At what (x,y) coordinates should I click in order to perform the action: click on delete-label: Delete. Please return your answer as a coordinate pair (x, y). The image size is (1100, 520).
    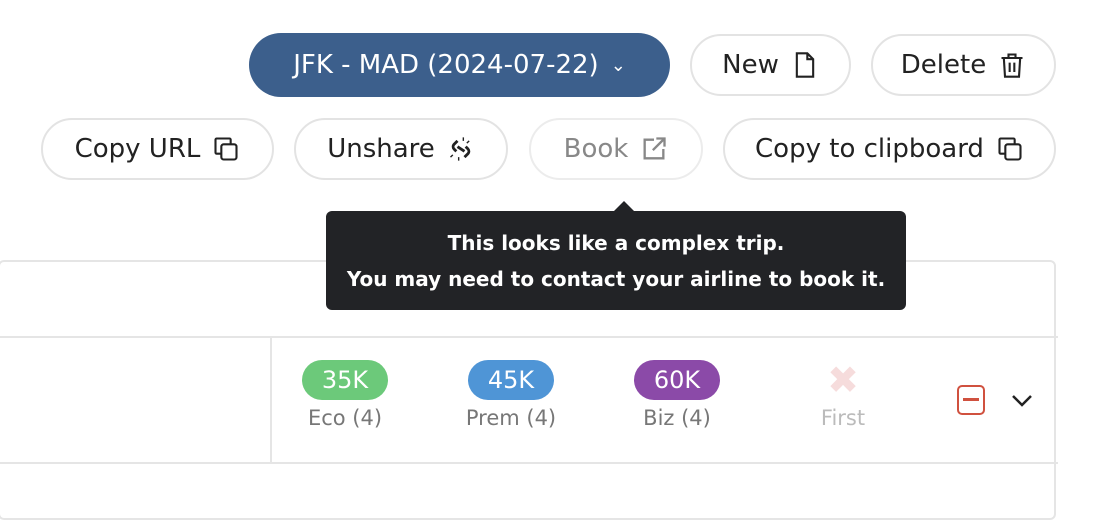
    Looking at the image, I should click on (943, 65).